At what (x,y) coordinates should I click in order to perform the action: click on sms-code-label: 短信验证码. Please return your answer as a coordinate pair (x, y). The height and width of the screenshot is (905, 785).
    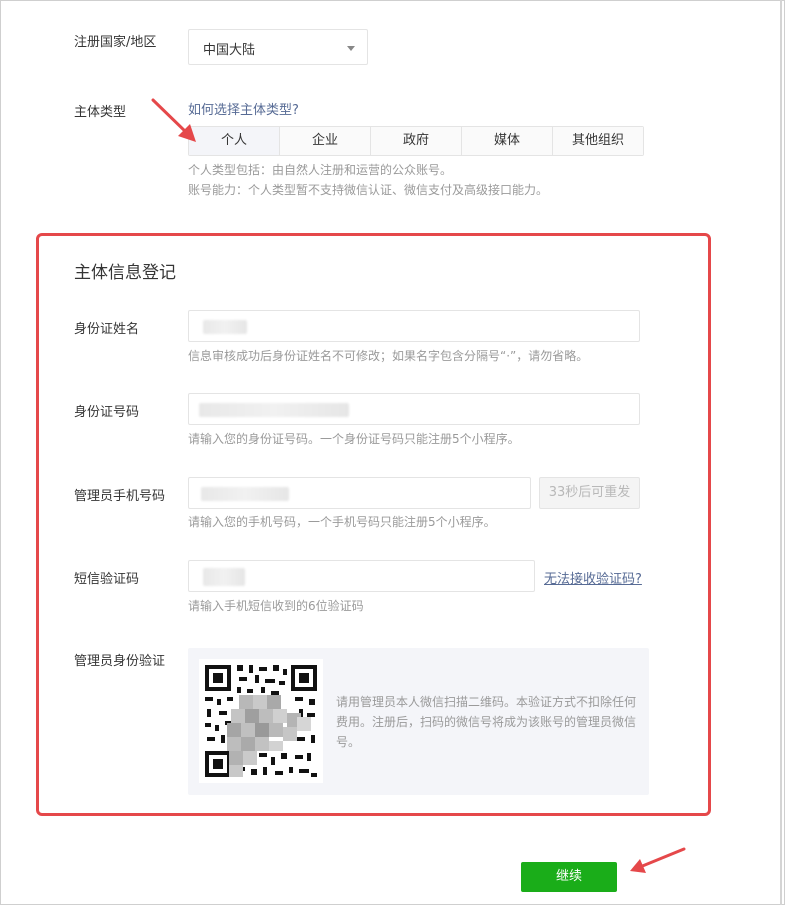
    Looking at the image, I should click on (107, 579).